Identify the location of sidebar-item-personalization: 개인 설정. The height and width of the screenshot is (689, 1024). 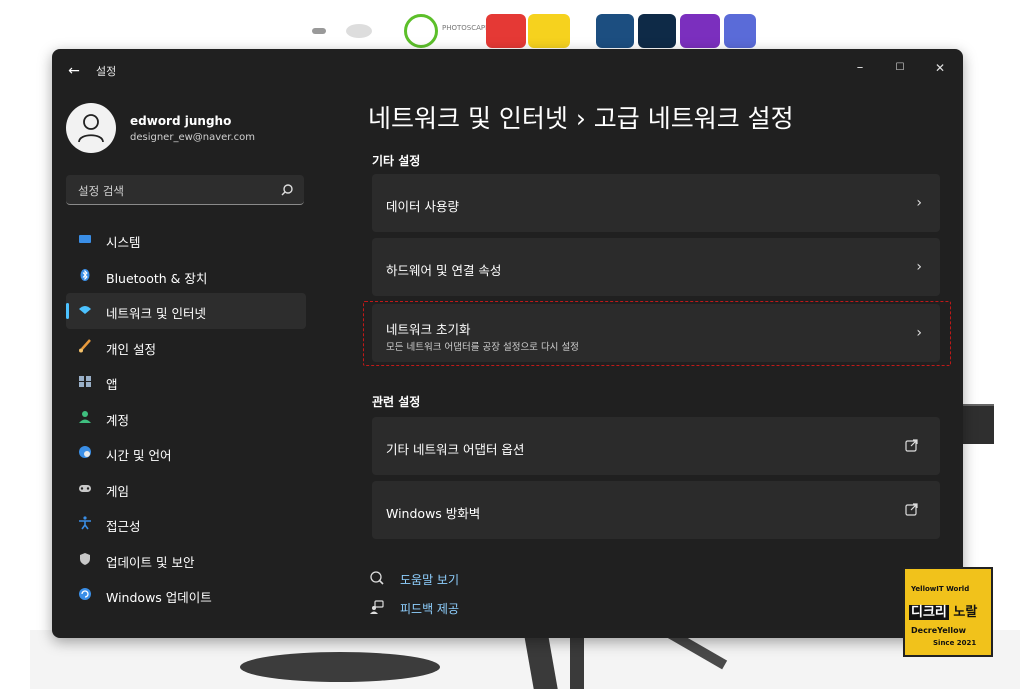
(186, 347).